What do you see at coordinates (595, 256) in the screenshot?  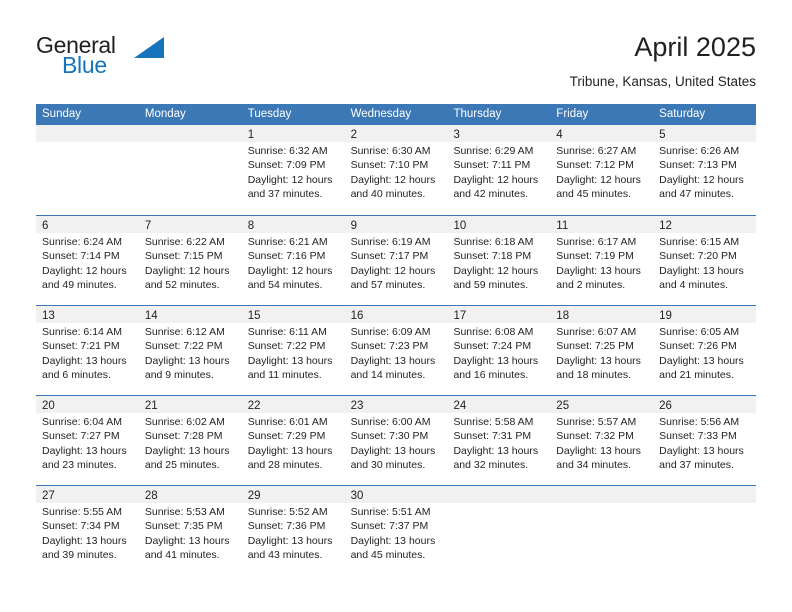 I see `sunset-time: Sunset: 7:19 PM` at bounding box center [595, 256].